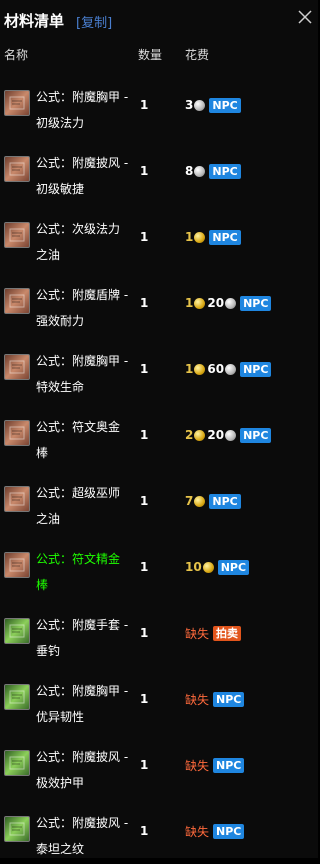  I want to click on material-name: 公式：附魔手套 - 垂钓, so click(86, 638).